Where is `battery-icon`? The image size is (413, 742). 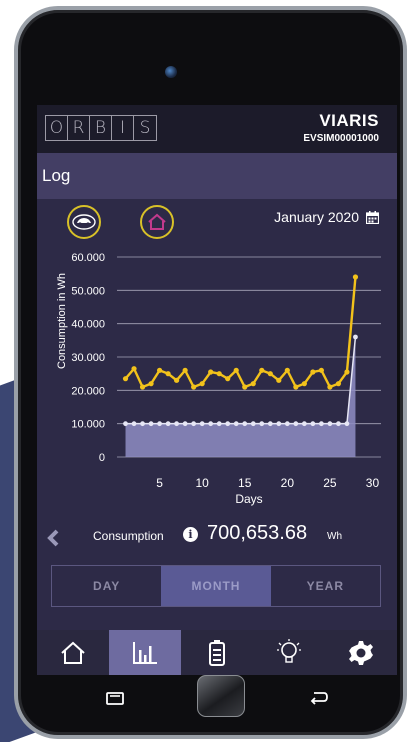
battery-icon is located at coordinates (217, 652).